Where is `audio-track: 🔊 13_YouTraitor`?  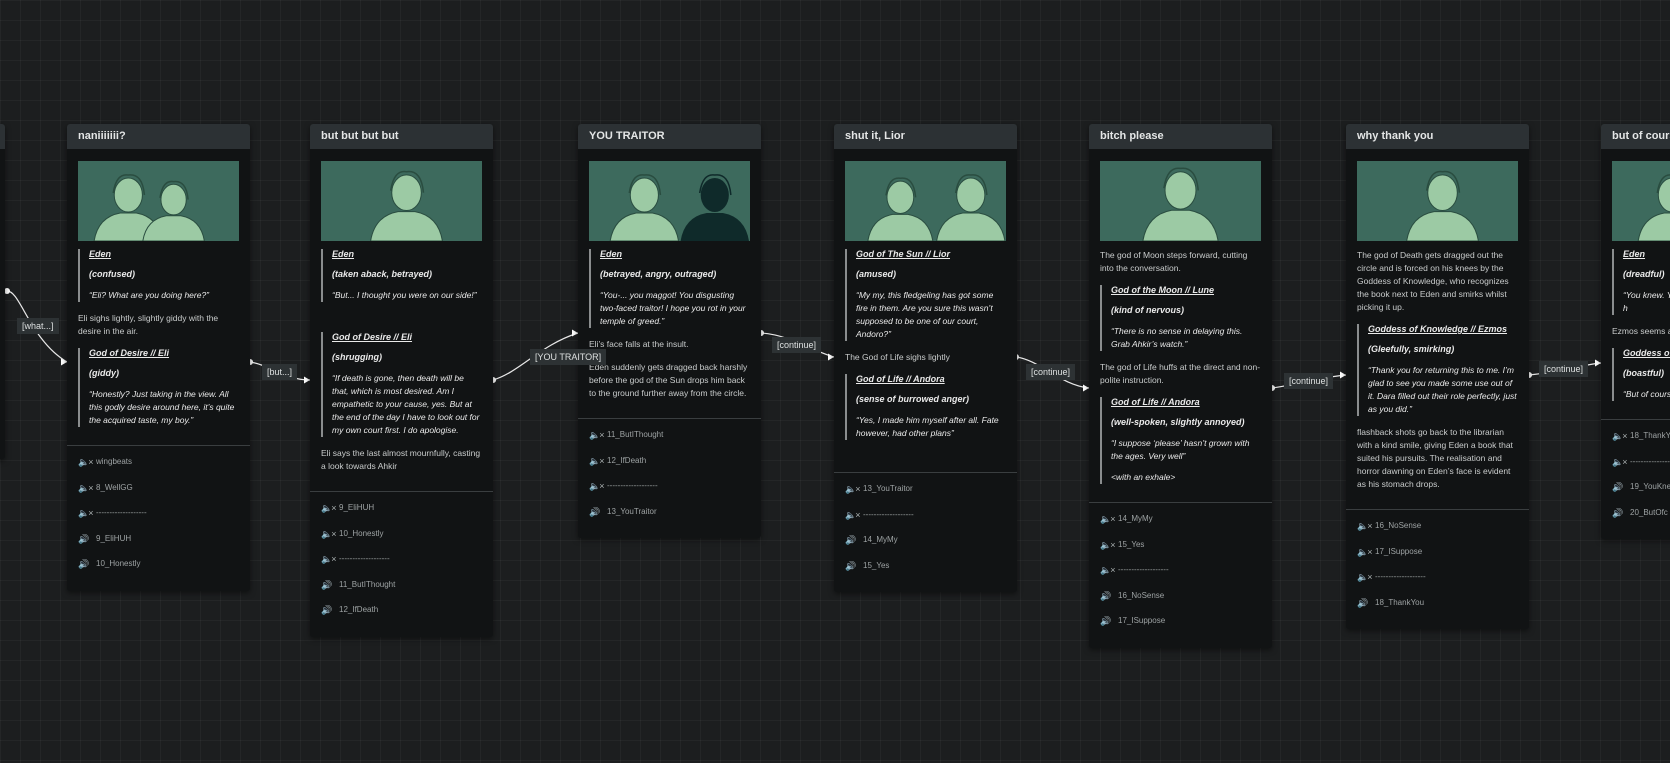 audio-track: 🔊 13_YouTraitor is located at coordinates (669, 520).